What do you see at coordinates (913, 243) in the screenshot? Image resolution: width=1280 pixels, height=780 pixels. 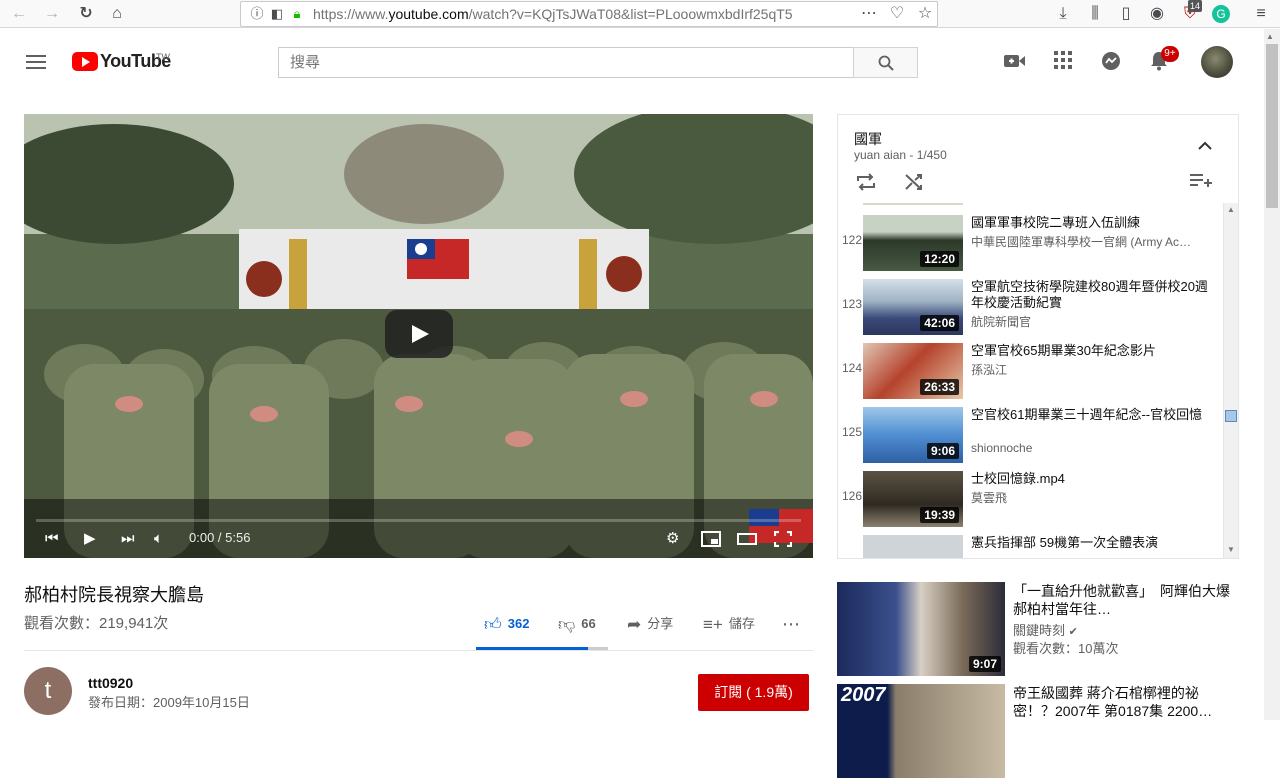 I see `video-thumbnail: 12:20` at bounding box center [913, 243].